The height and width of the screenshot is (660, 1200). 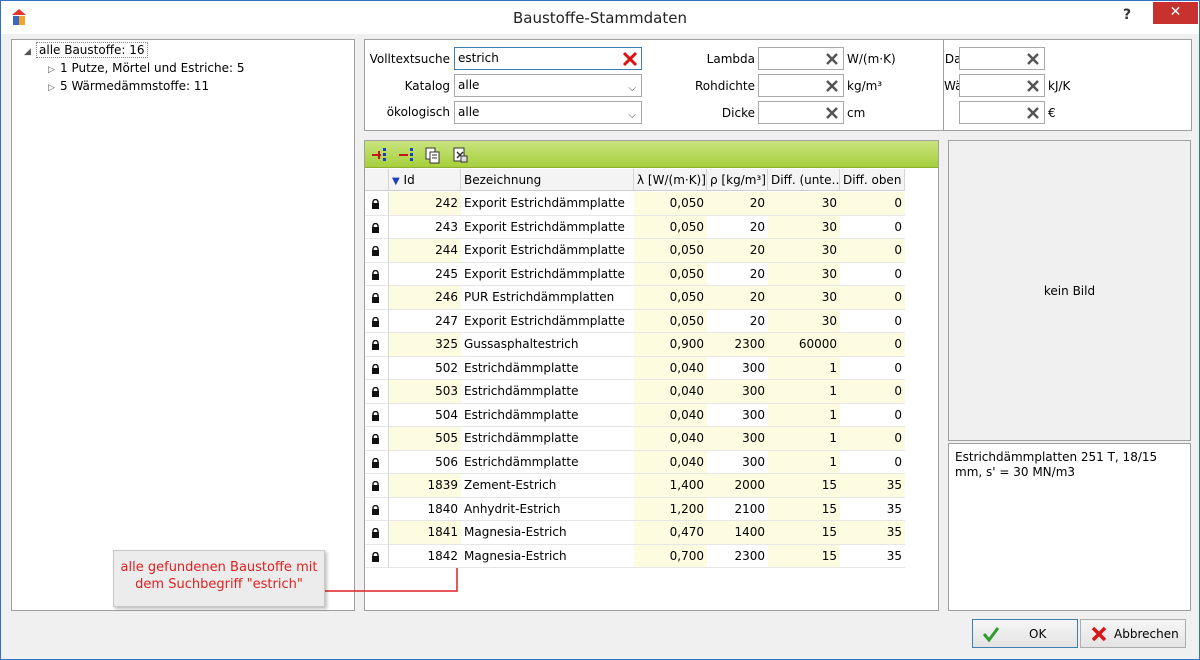 I want to click on table-row: 504 Estrichdämmplatte 0,040 300 1 0, so click(x=635, y=415).